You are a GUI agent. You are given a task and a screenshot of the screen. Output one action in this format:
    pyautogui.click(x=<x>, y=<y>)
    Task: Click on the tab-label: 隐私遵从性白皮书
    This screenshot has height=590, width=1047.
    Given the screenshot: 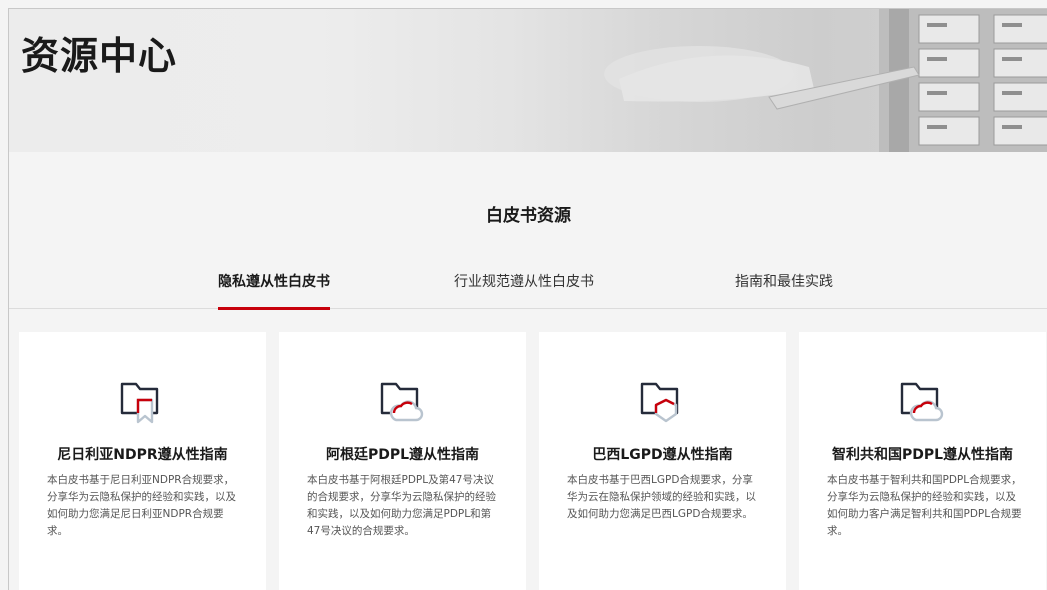 What is the action you would take?
    pyautogui.click(x=274, y=282)
    